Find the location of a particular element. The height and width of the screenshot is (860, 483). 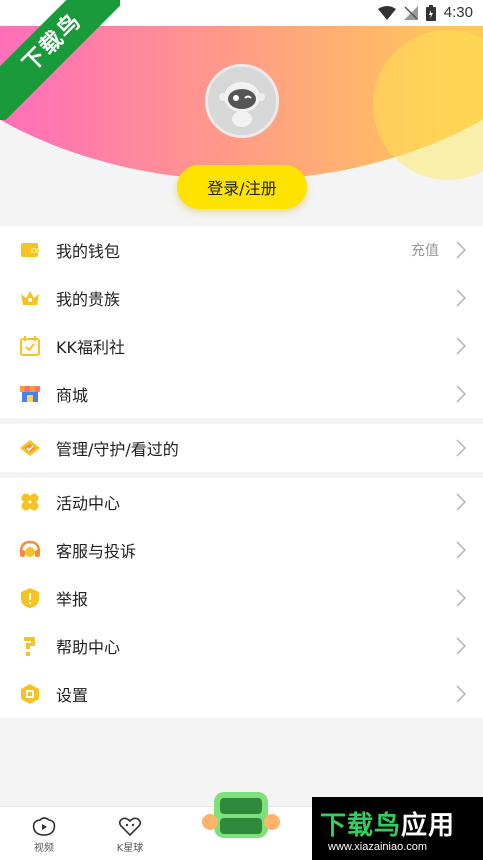

activity-icon is located at coordinates (30, 502).